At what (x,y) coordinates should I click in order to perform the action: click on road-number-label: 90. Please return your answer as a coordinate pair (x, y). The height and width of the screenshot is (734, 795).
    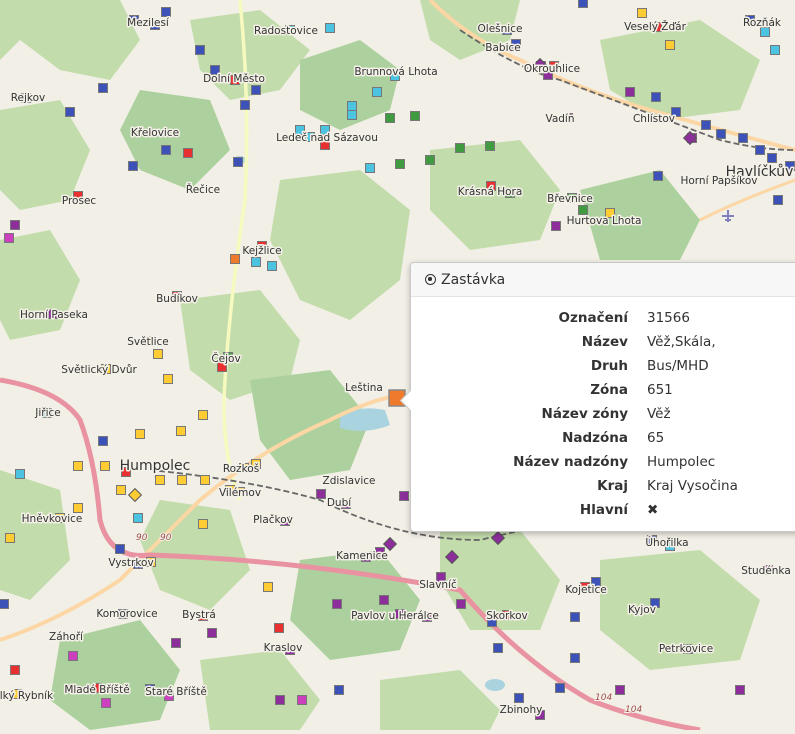
    Looking at the image, I should click on (166, 538).